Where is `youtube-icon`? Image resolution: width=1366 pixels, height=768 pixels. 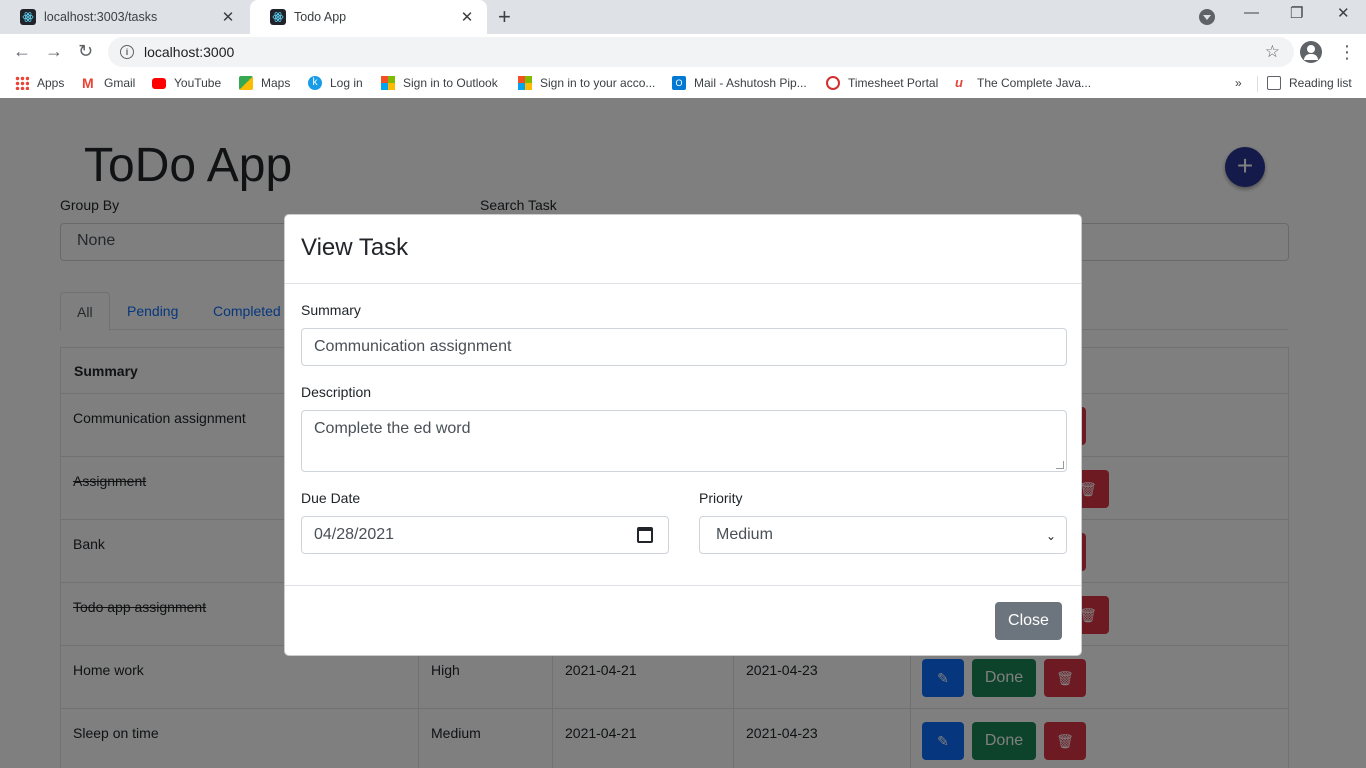 youtube-icon is located at coordinates (159, 83).